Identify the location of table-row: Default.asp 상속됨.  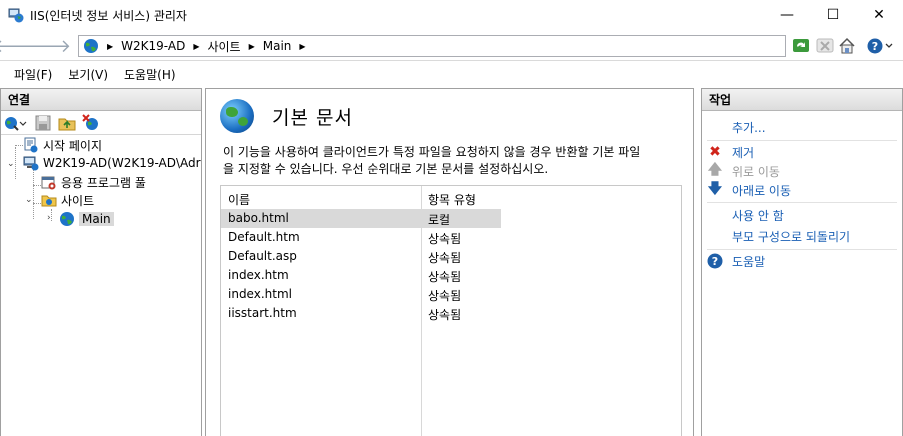
(361, 256).